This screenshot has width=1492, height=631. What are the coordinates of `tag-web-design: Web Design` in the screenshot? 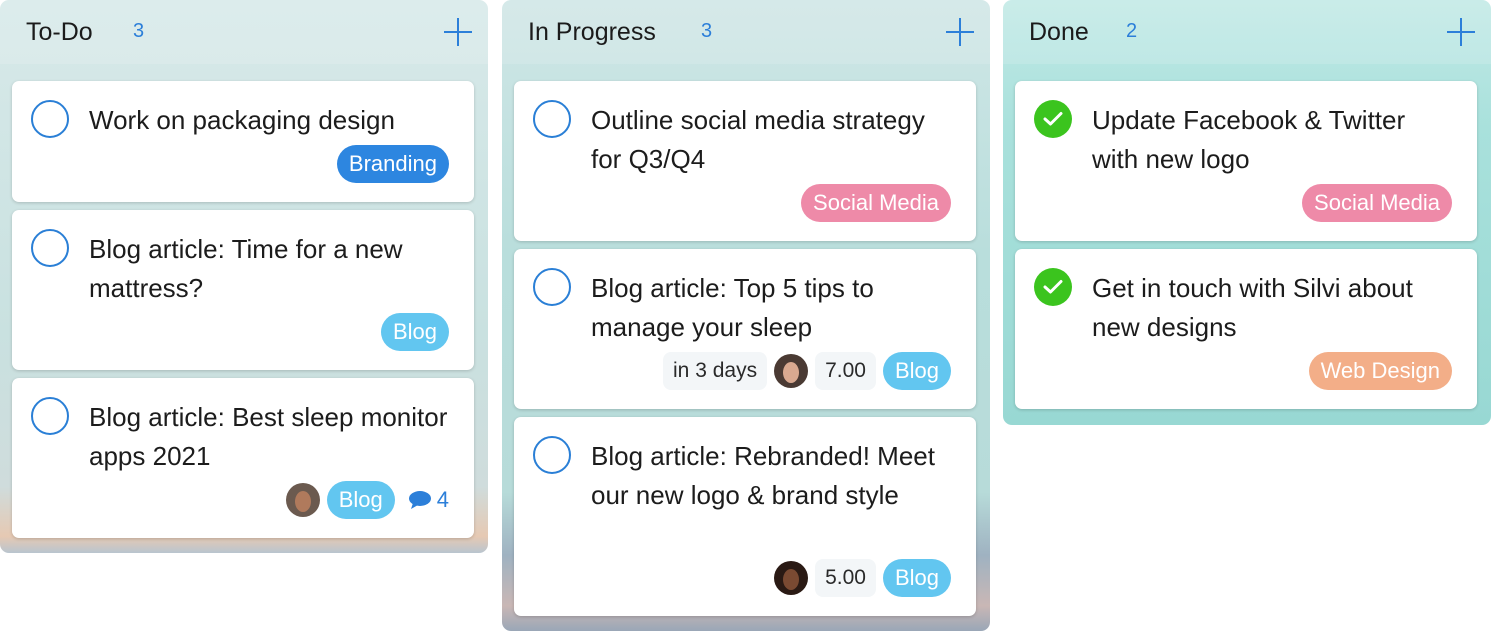 It's located at (1380, 371).